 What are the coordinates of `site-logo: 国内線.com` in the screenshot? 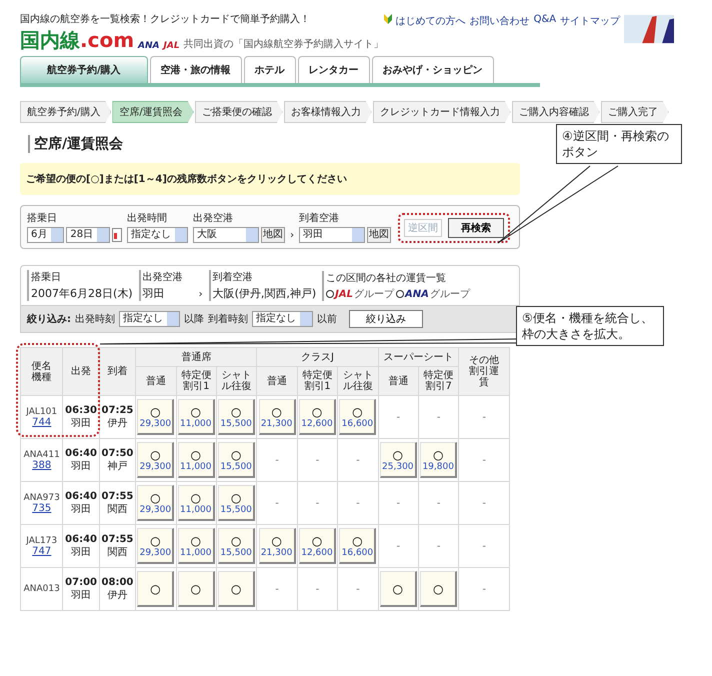 It's located at (77, 40).